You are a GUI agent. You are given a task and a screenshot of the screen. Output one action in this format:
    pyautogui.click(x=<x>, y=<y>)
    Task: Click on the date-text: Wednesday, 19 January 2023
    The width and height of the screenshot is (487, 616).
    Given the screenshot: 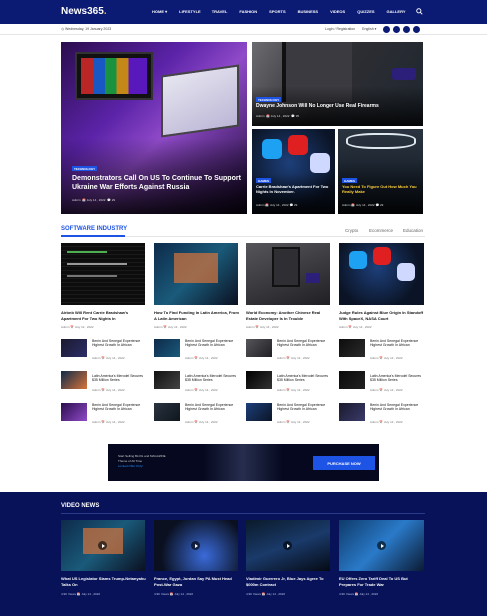 What is the action you would take?
    pyautogui.click(x=88, y=29)
    